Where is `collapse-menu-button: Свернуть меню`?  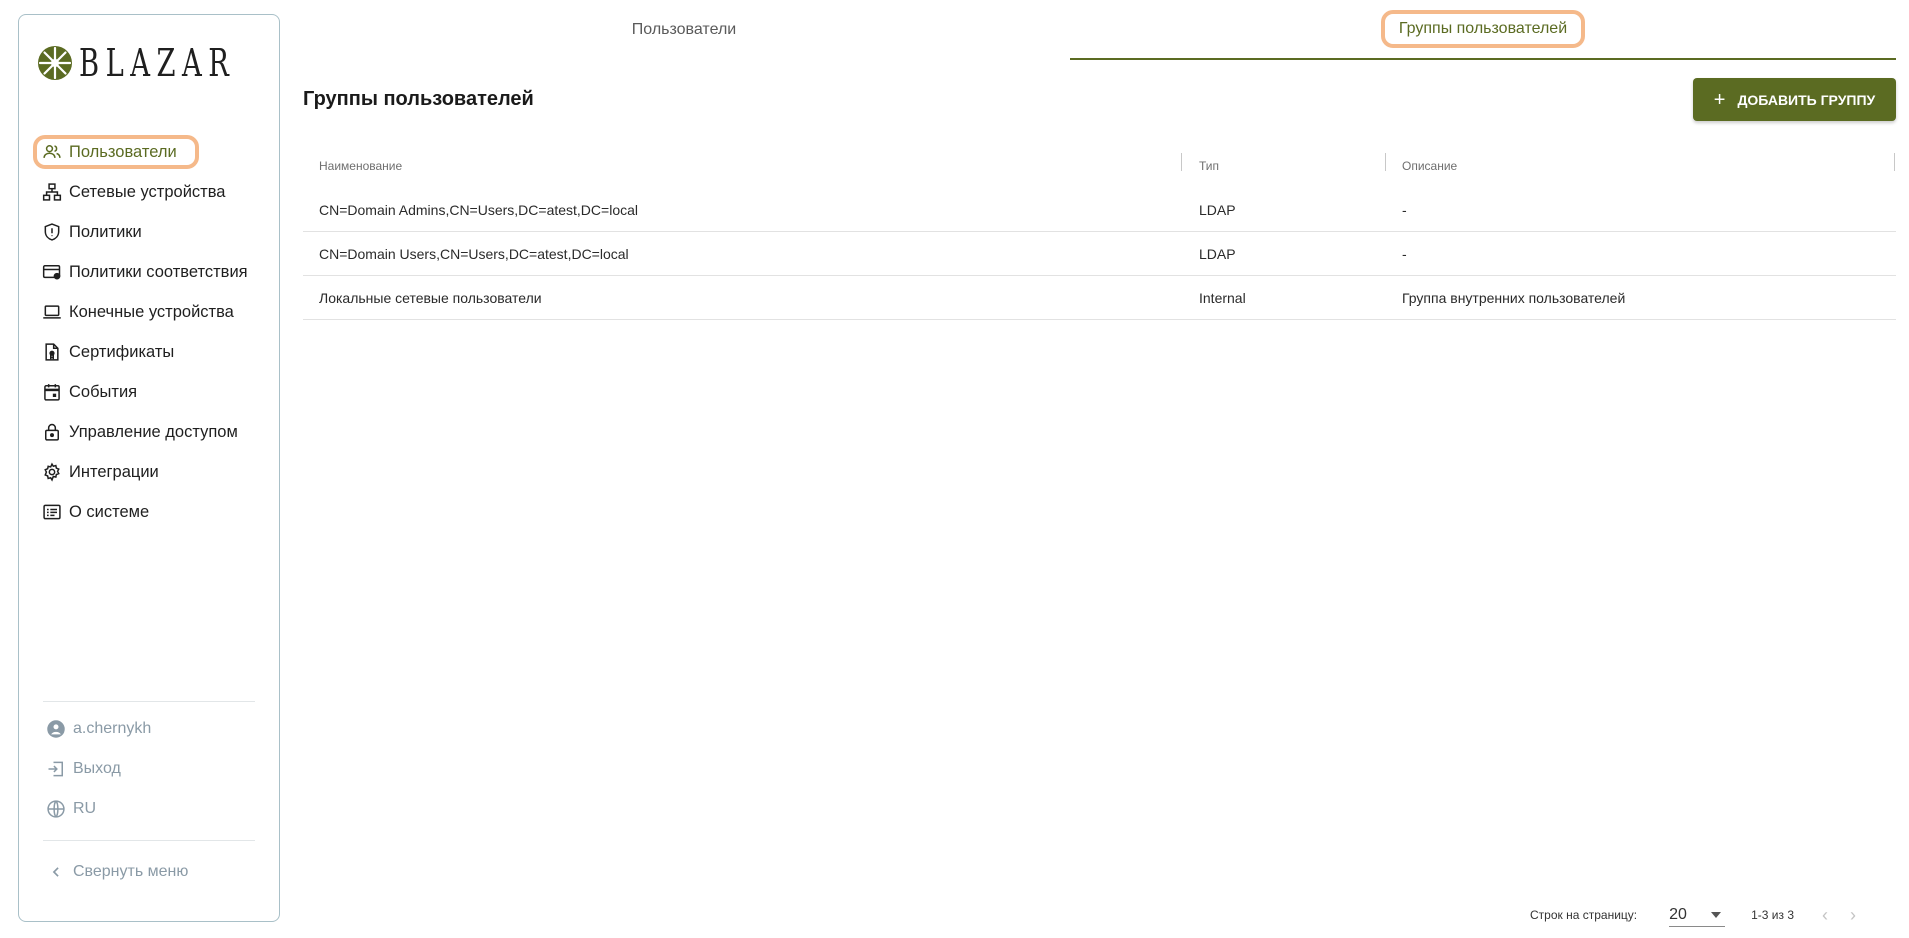
collapse-menu-button: Свернуть меню is located at coordinates (157, 872).